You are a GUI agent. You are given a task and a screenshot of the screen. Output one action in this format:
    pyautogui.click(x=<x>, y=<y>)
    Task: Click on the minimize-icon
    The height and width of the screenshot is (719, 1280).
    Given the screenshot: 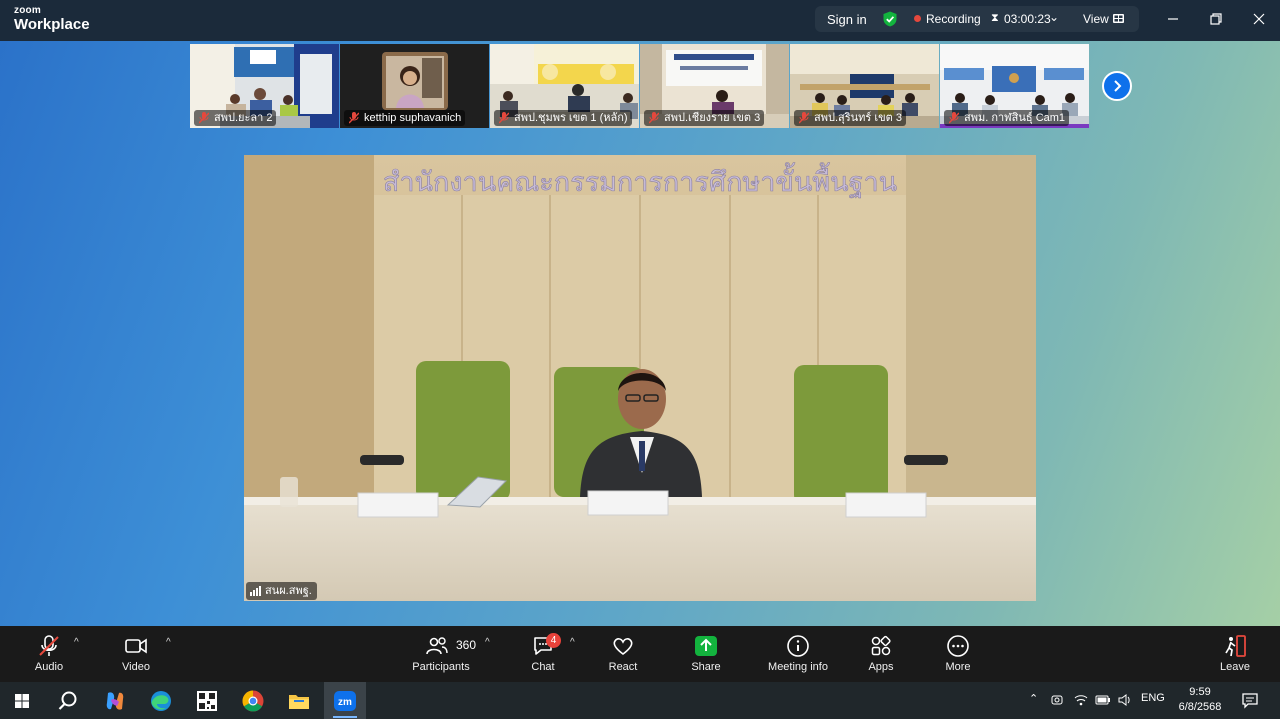 What is the action you would take?
    pyautogui.click(x=1173, y=19)
    